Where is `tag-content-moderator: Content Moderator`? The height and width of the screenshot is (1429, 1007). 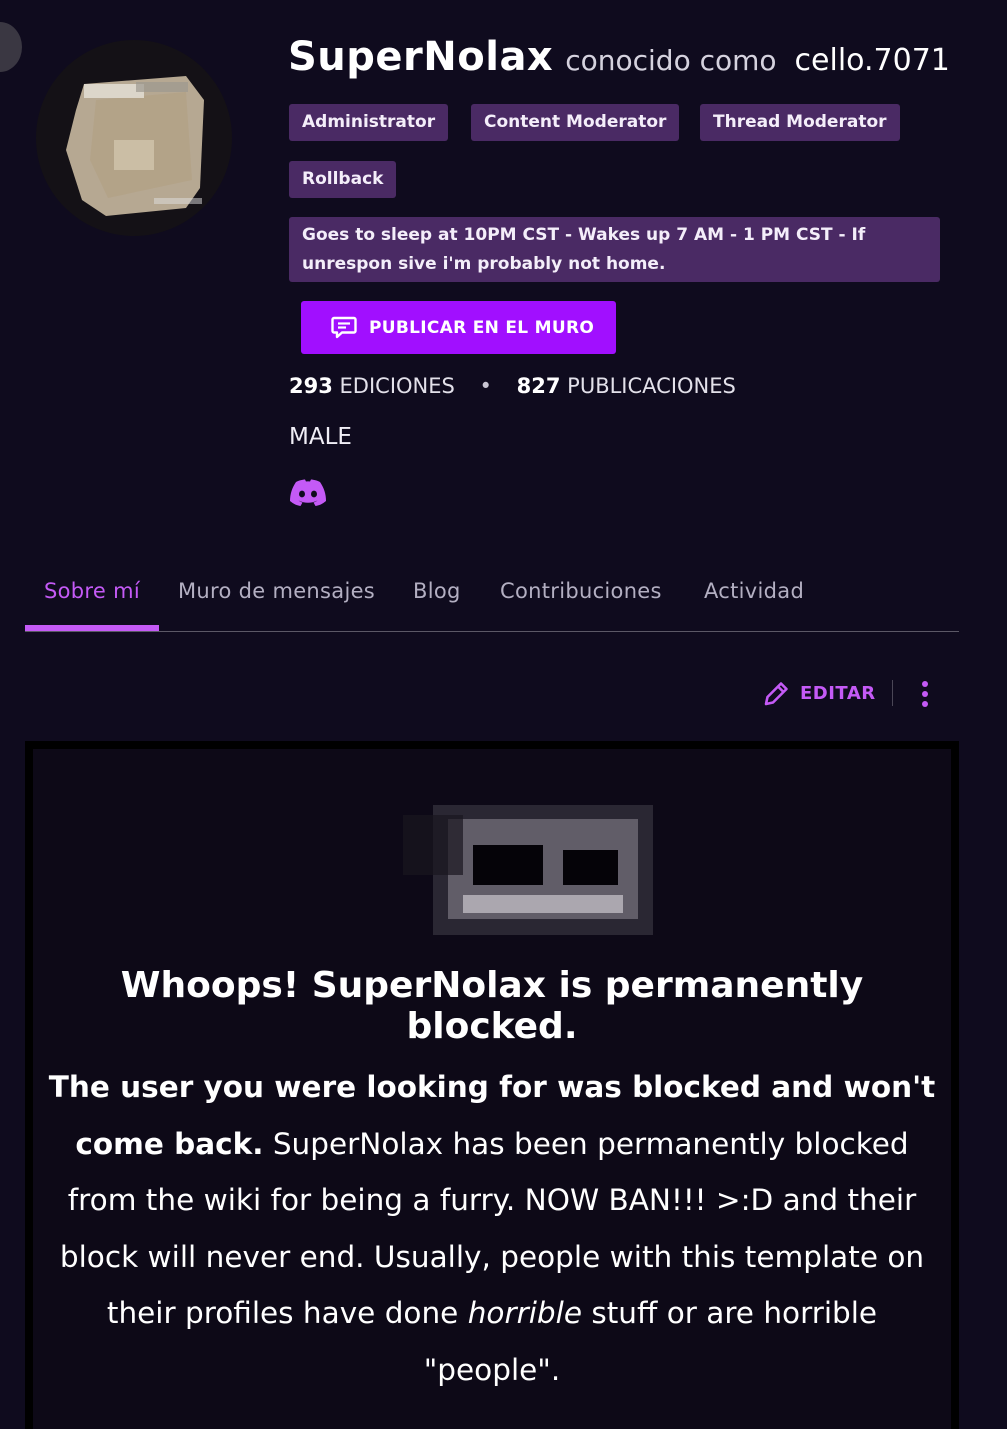 tag-content-moderator: Content Moderator is located at coordinates (575, 122).